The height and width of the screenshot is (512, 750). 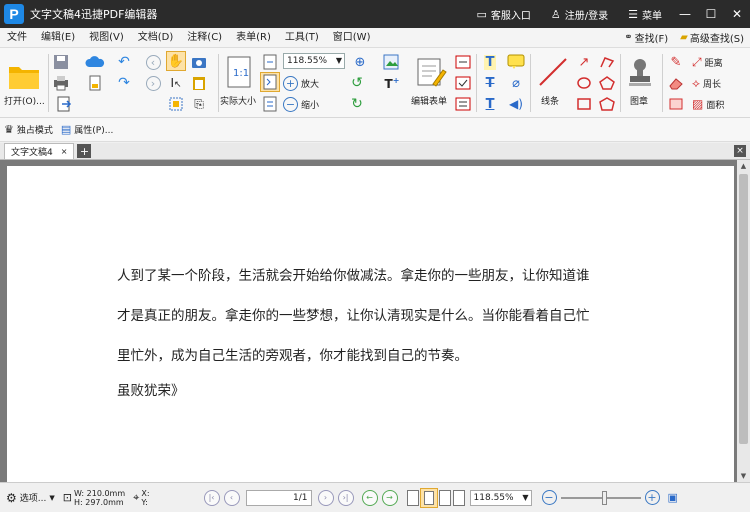 I want to click on login-button: ♙ 注册/登录, so click(x=579, y=14).